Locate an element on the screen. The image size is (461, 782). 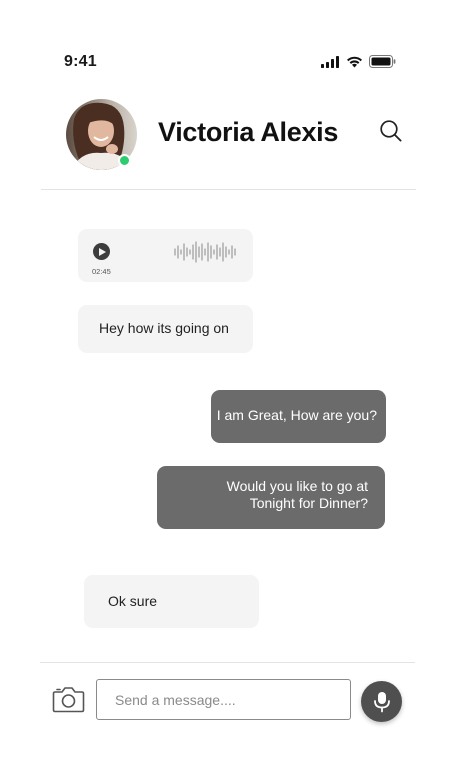
voice-message-bubble: 02:45 is located at coordinates (165, 255).